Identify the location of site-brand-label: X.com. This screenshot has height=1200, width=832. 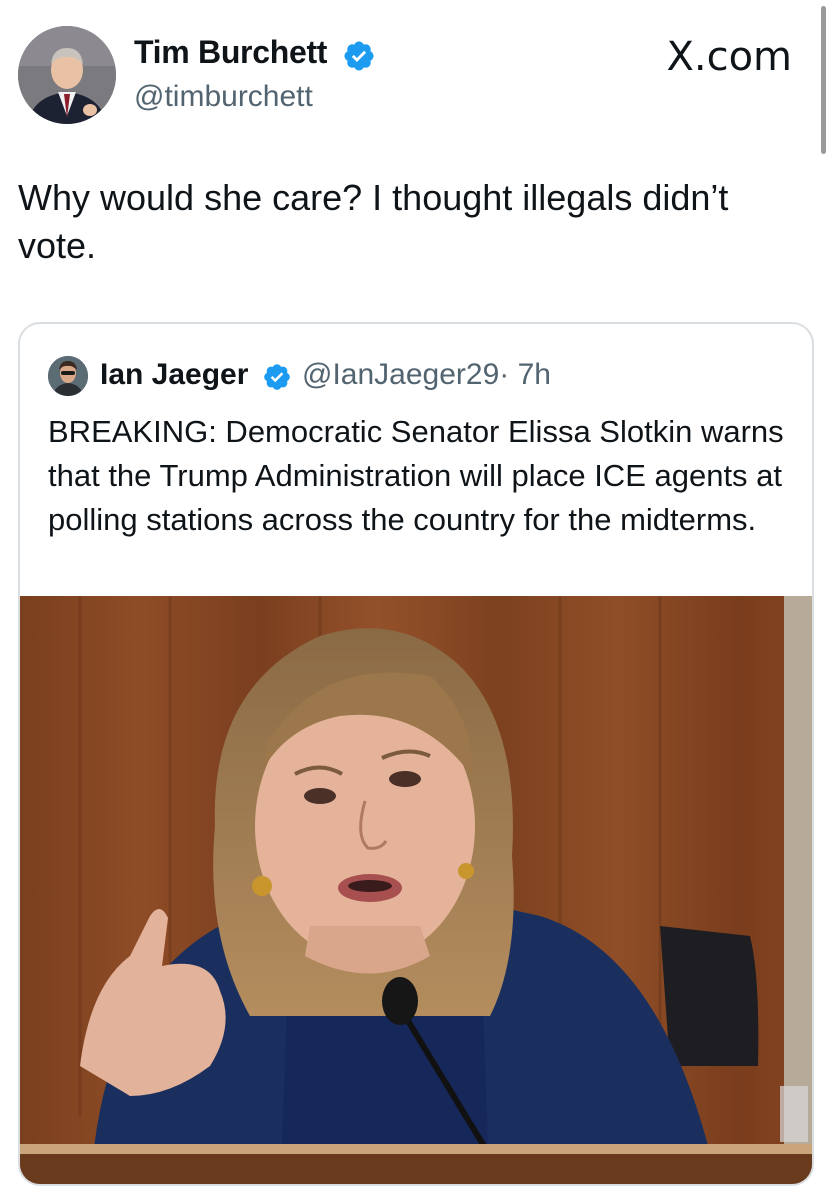
(729, 57).